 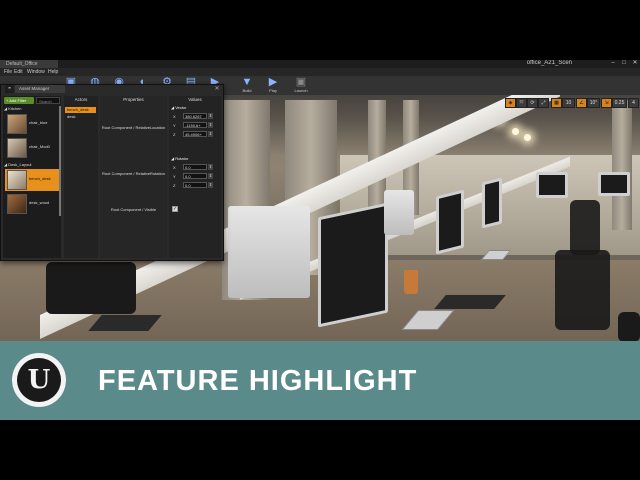 What do you see at coordinates (133, 127) in the screenshot?
I see `property-relative-location: Root Component / RelativeLocation` at bounding box center [133, 127].